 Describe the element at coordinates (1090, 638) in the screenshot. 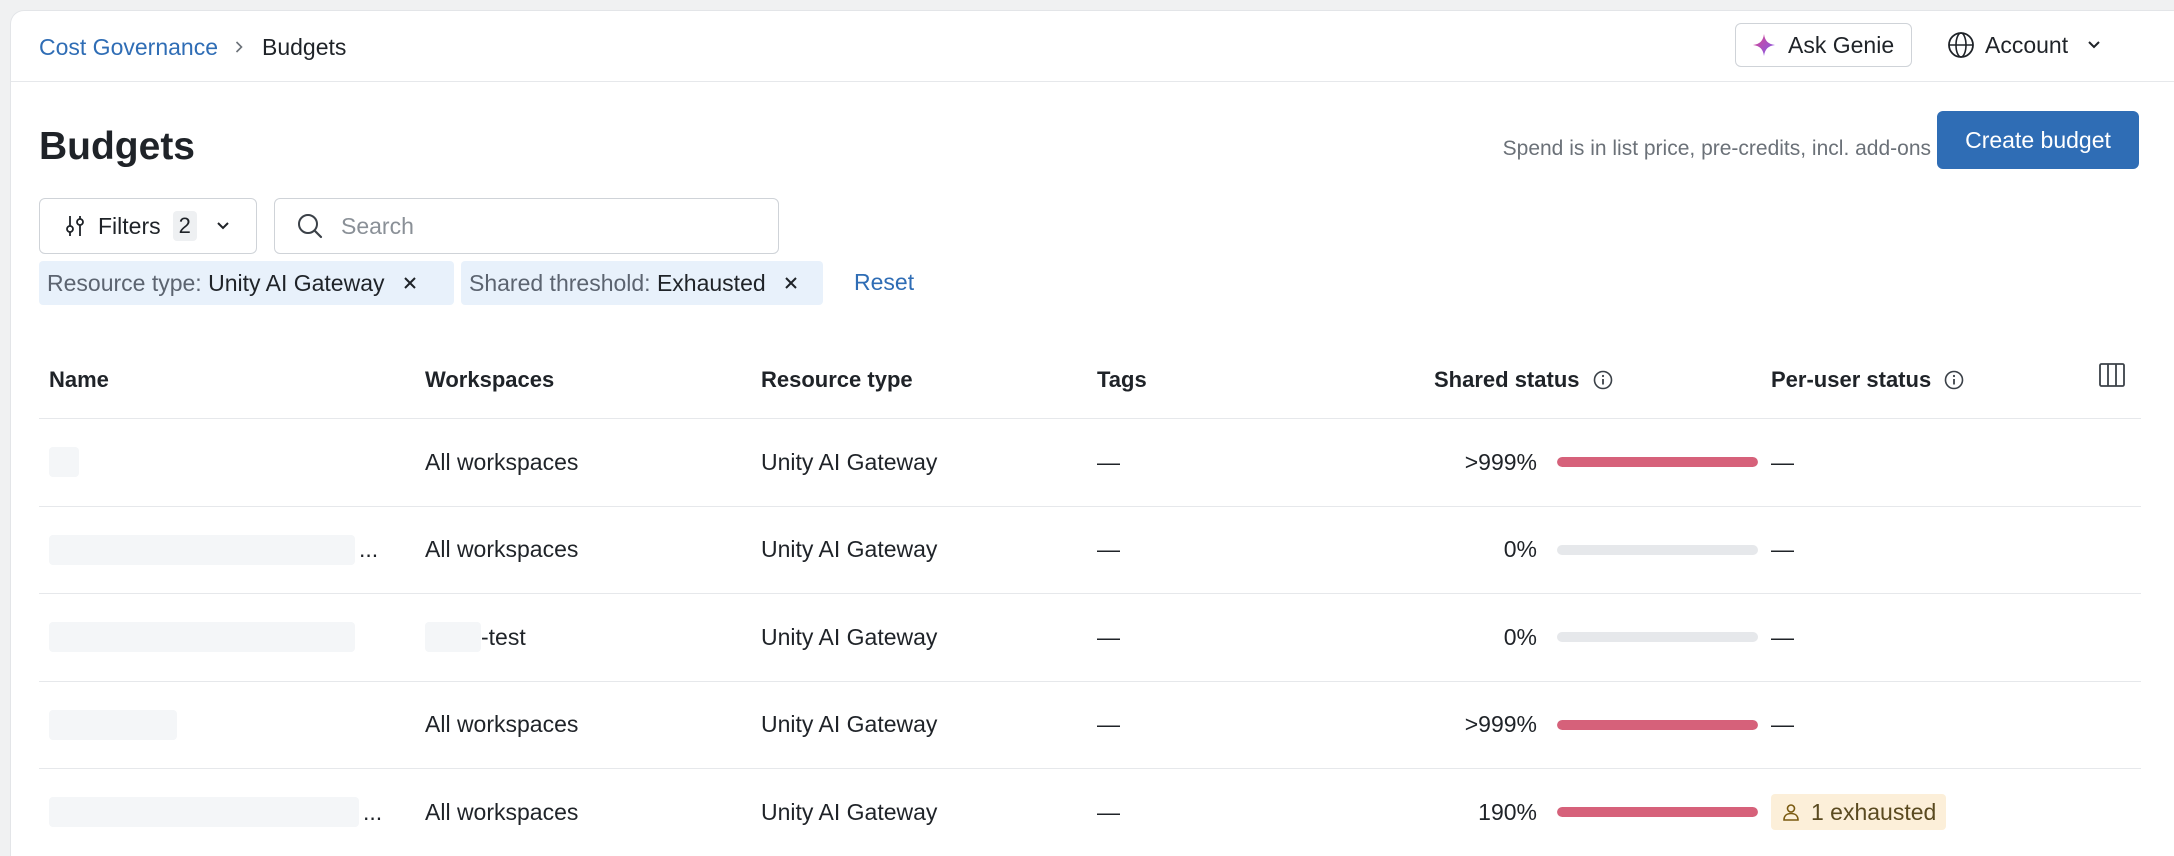

I see `table-row: -test Unity AI Gateway — 0% —` at that location.